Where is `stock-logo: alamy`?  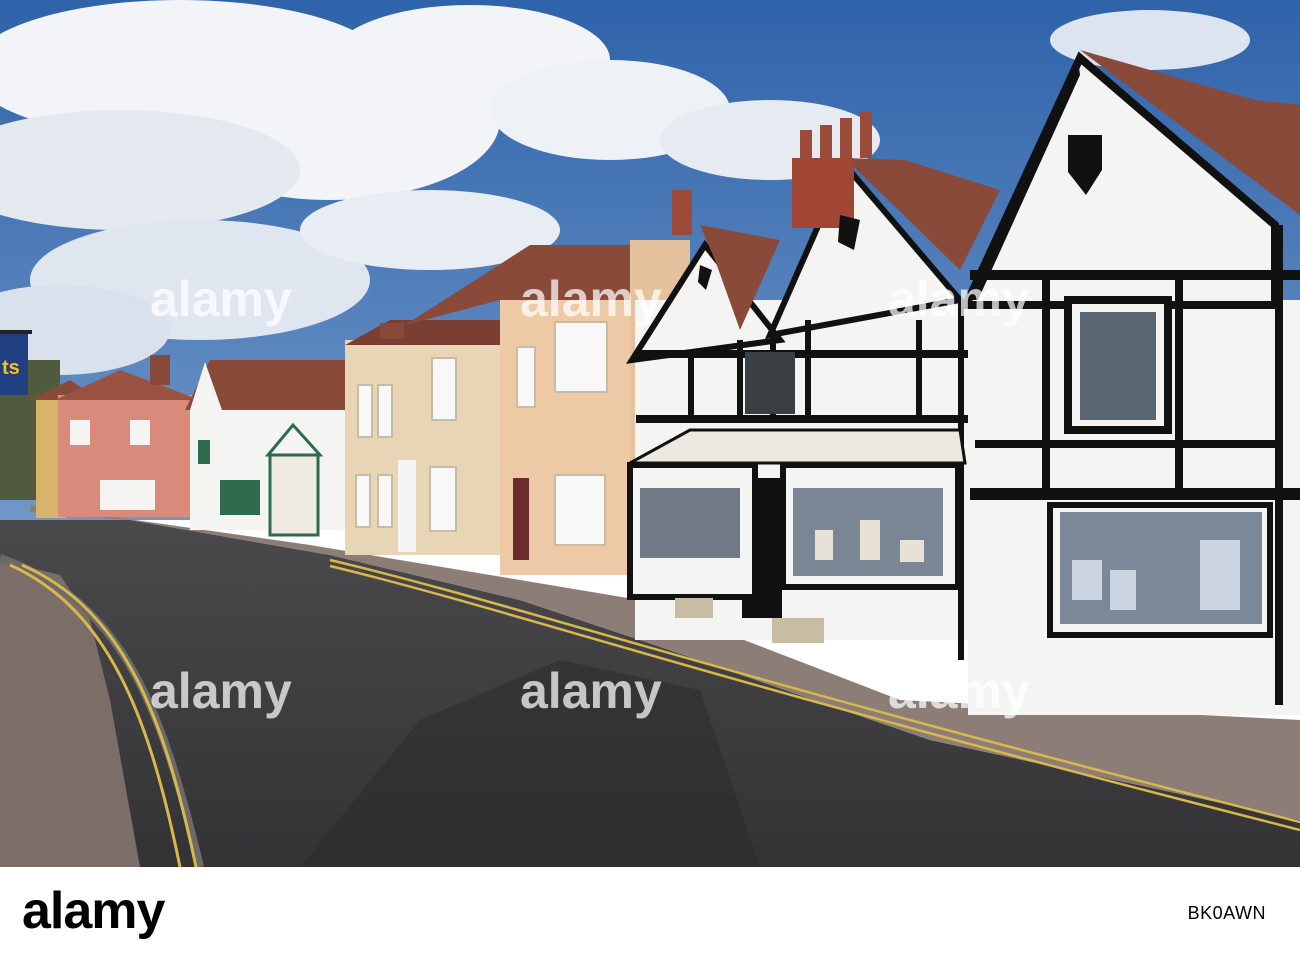 stock-logo: alamy is located at coordinates (93, 911).